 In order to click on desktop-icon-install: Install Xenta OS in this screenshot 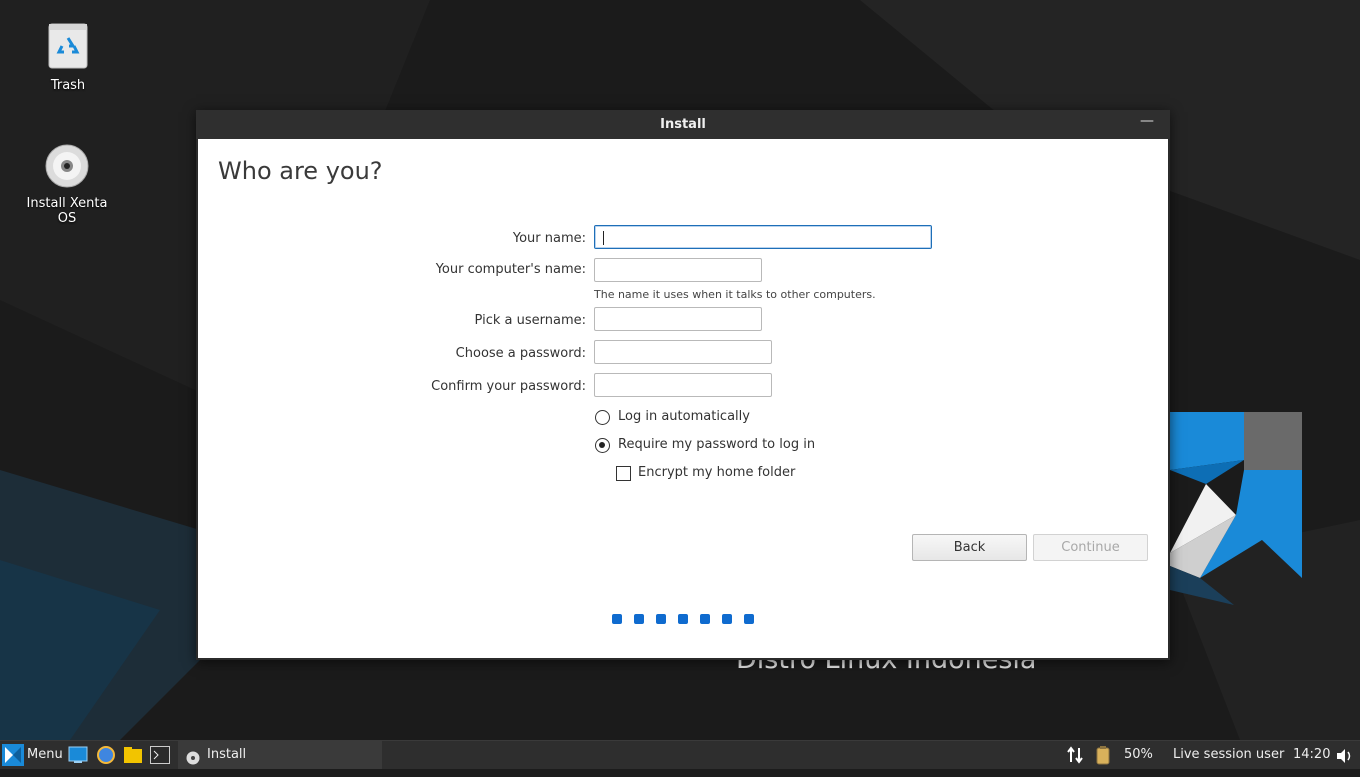, I will do `click(67, 185)`.